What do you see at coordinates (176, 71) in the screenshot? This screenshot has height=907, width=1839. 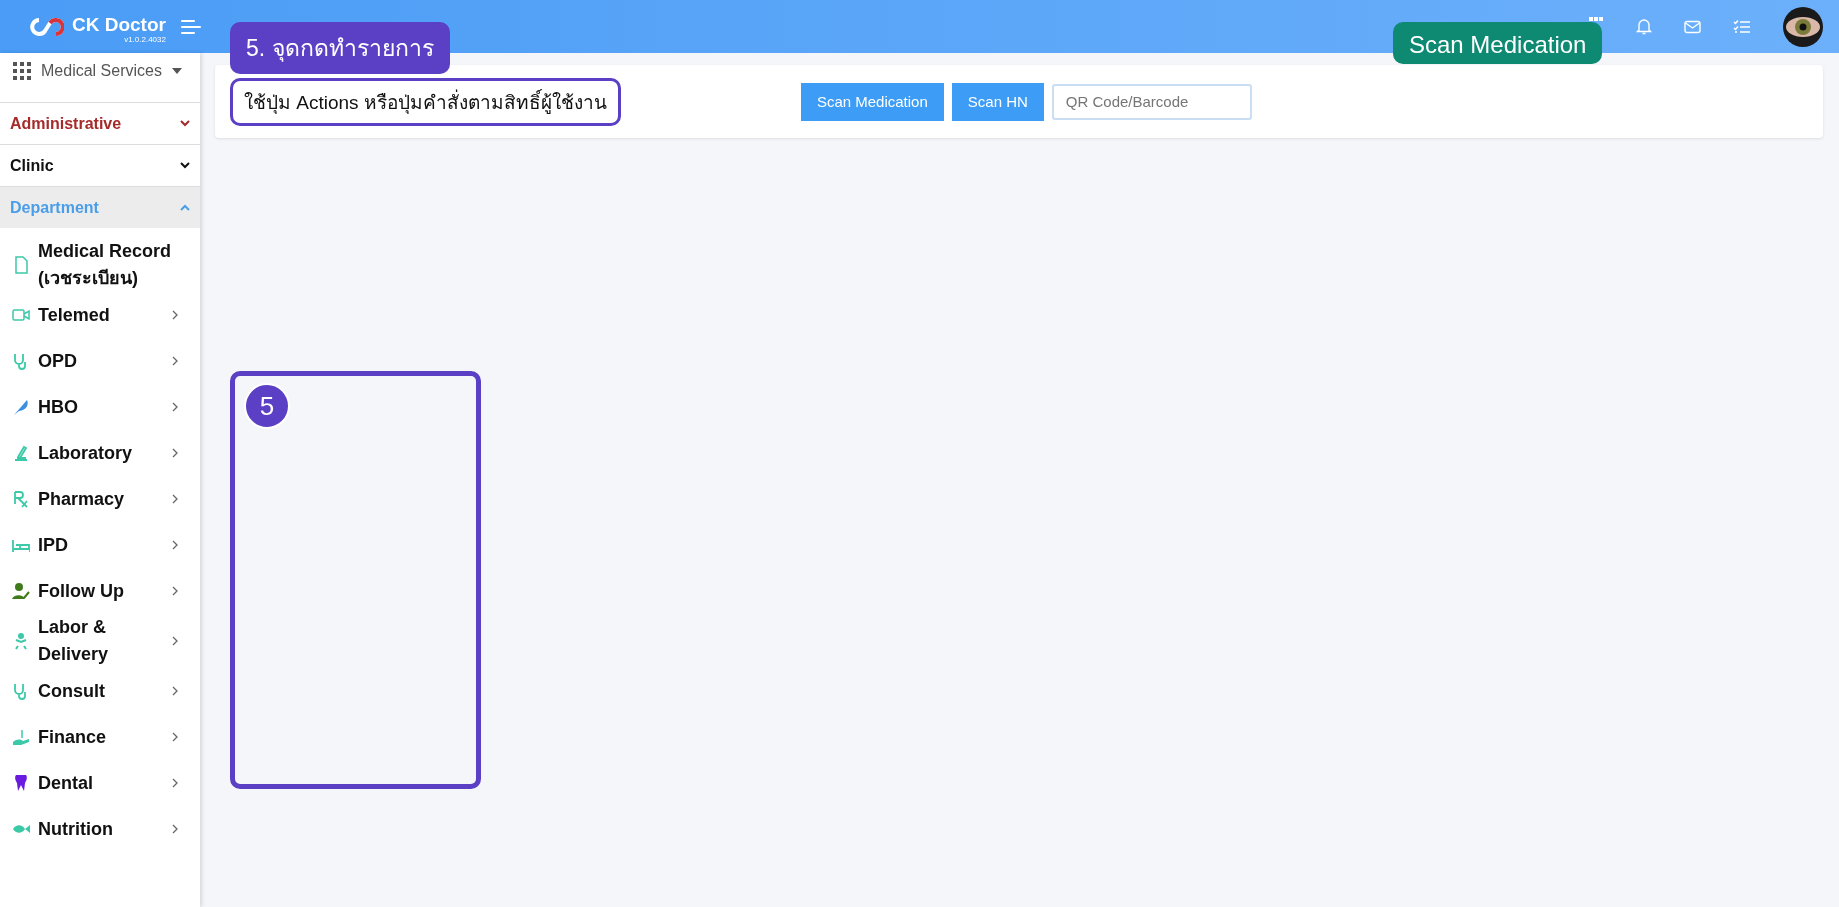 I see `caret-icon` at bounding box center [176, 71].